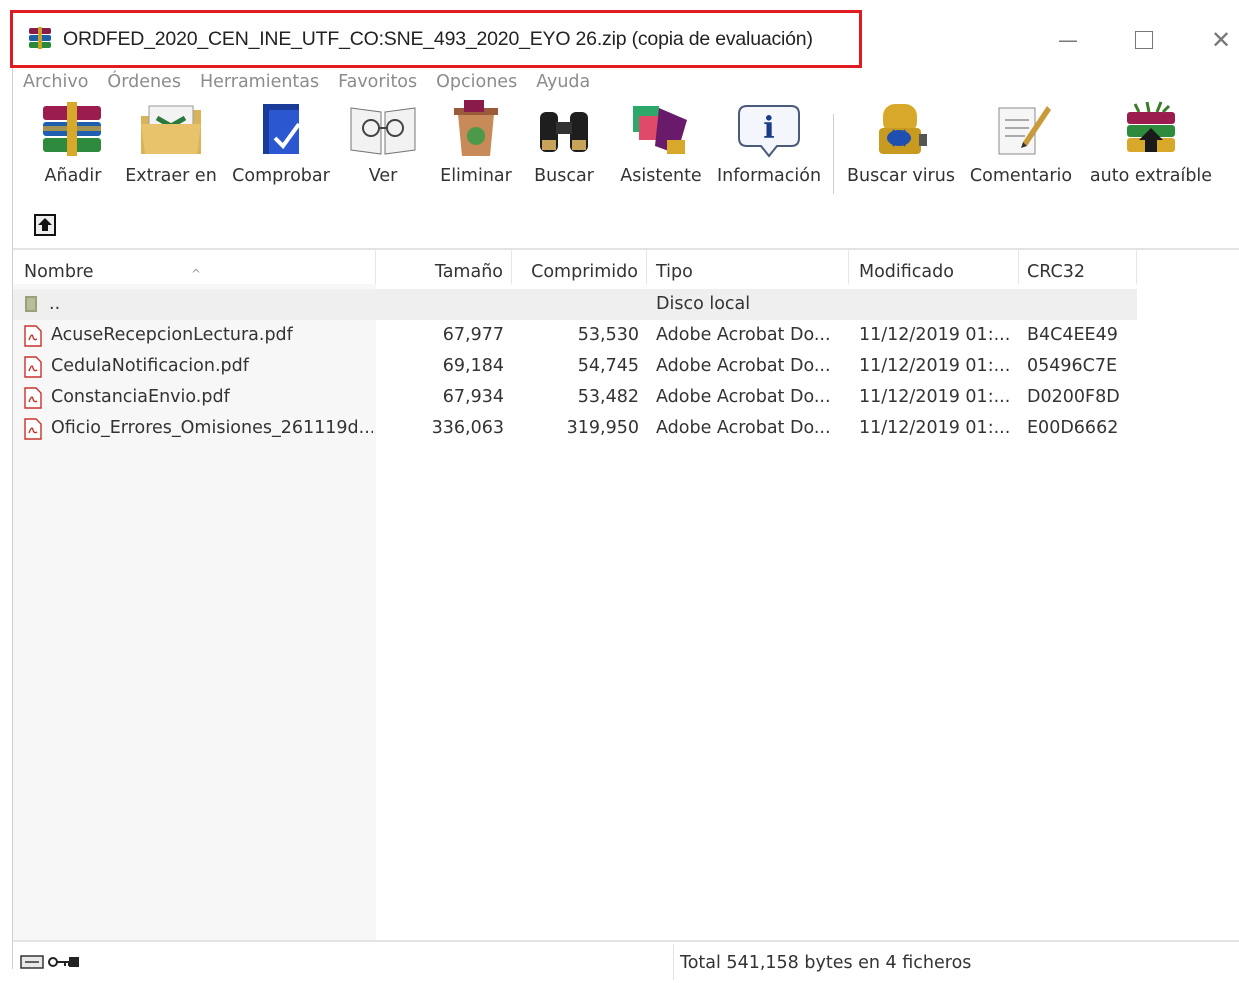  I want to click on up-folder-icon, so click(45, 225).